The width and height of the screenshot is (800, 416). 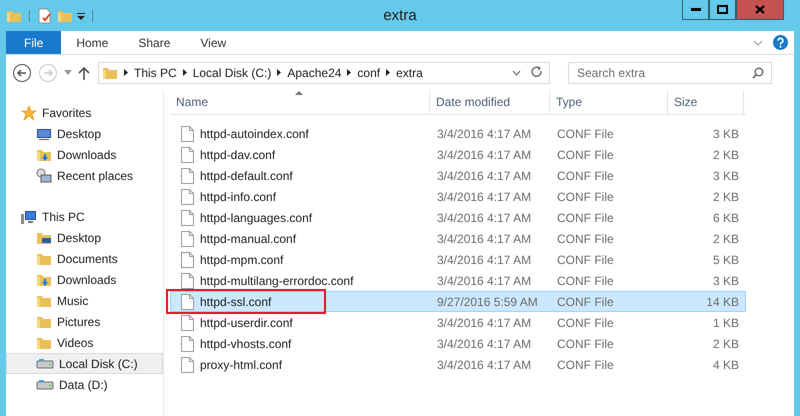 I want to click on address-bar: This PC Local Disk (C:) Apache24 conf extra, so click(x=324, y=73).